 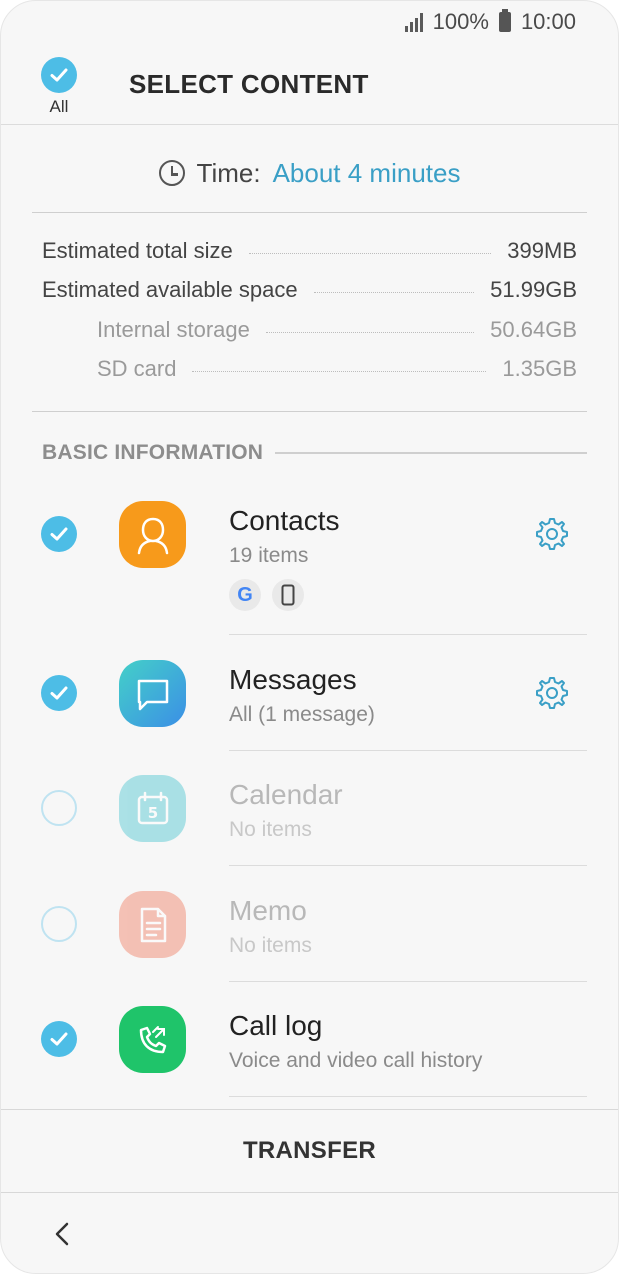 I want to click on google-letter: G, so click(x=245, y=594).